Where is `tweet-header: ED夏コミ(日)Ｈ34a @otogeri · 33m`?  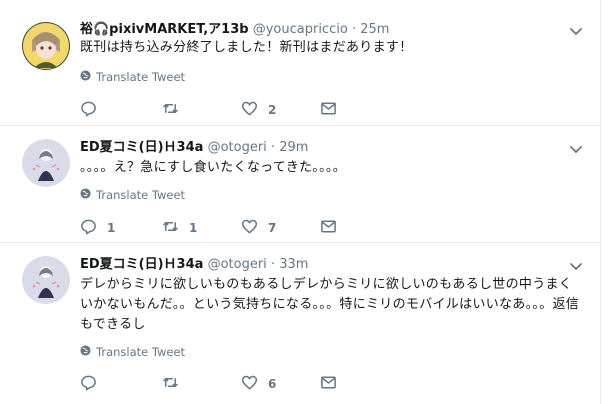 tweet-header: ED夏コミ(日)Ｈ34a @otogeri · 33m is located at coordinates (194, 265).